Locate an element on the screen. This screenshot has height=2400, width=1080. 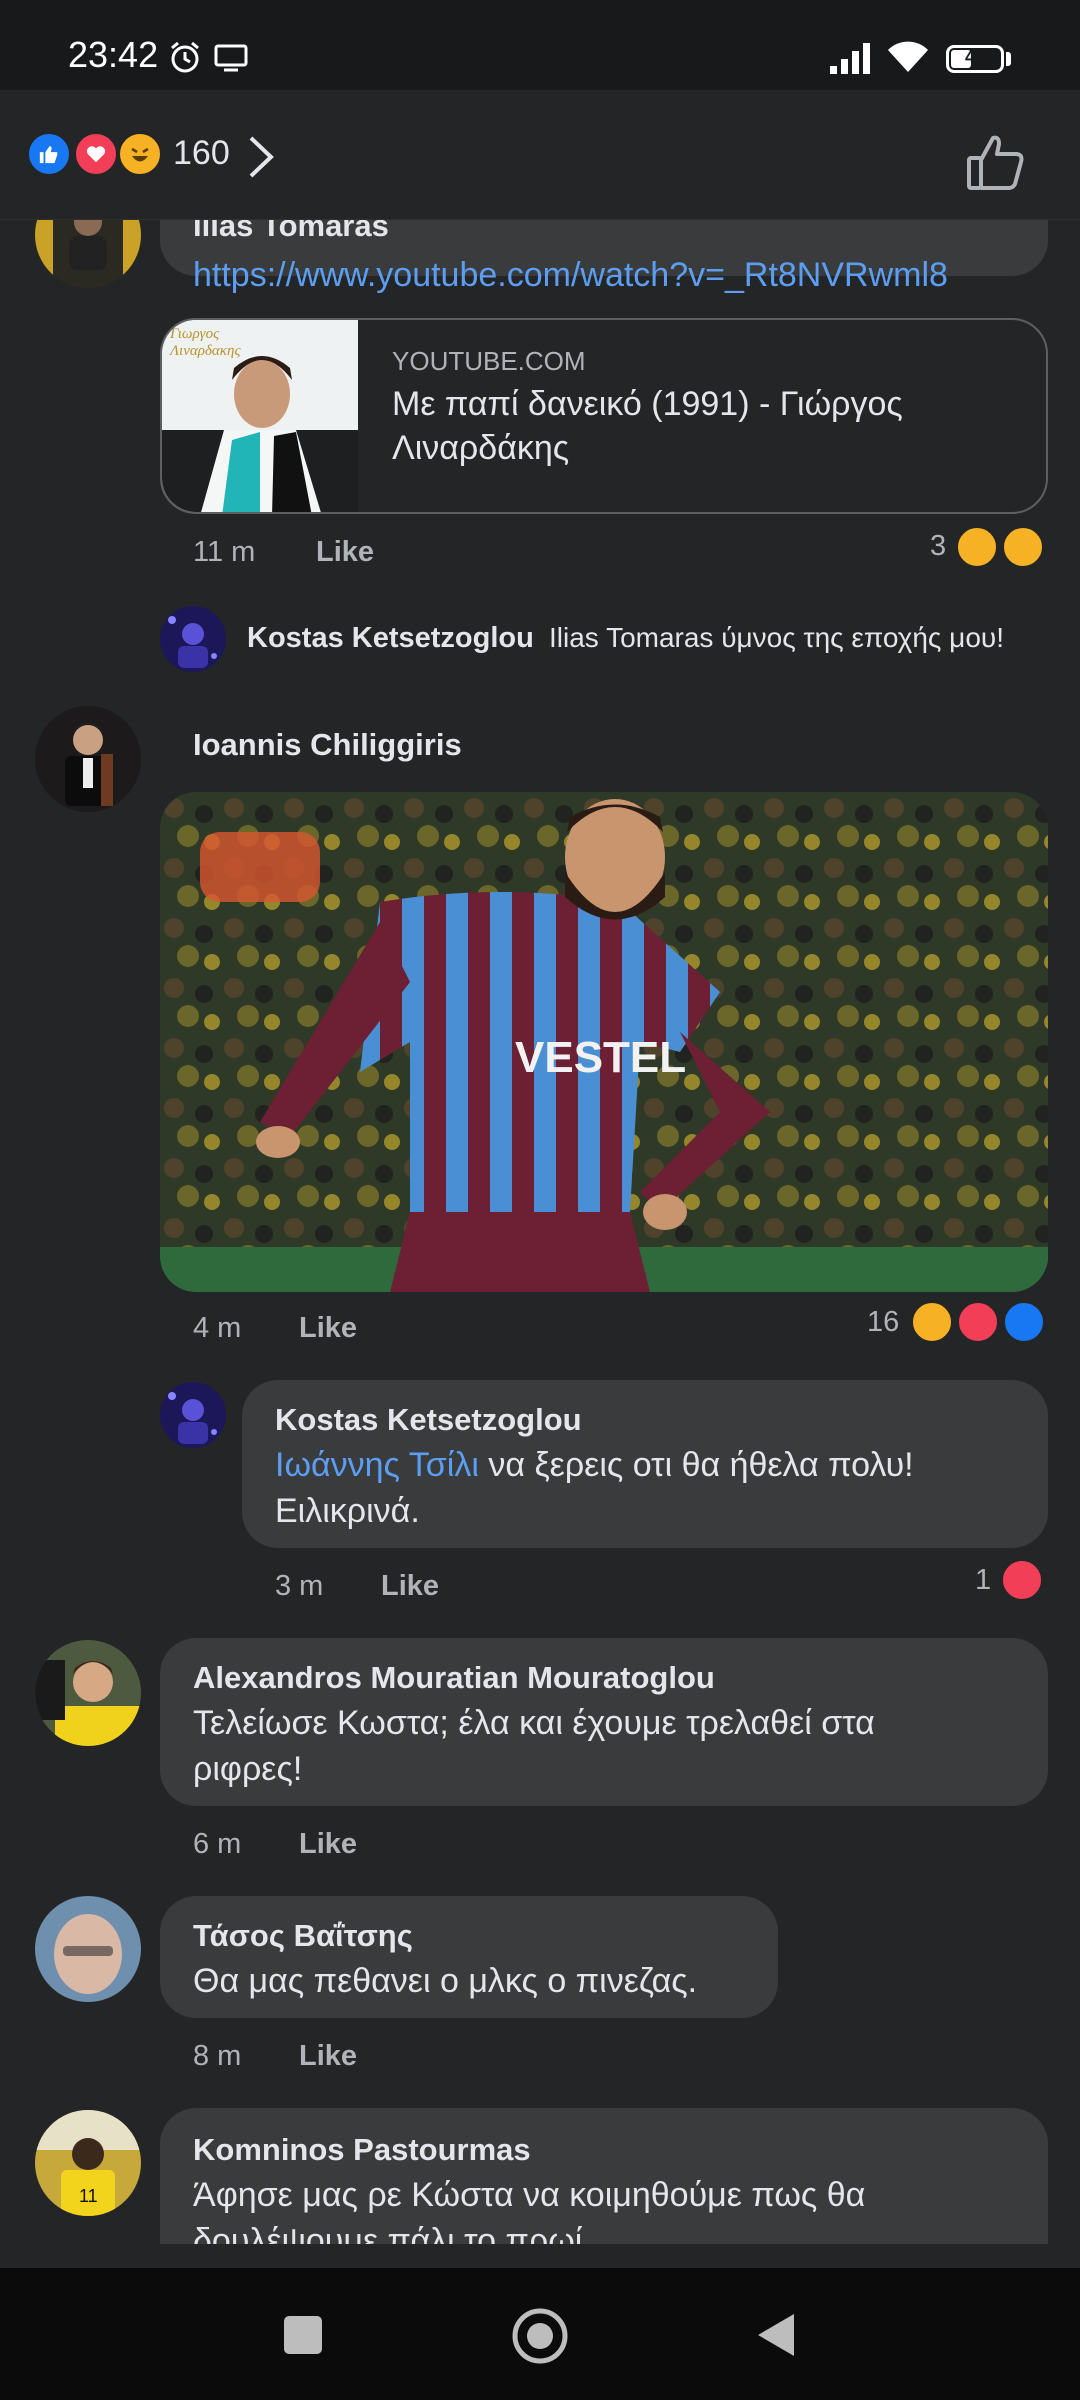
status-time: 23:42 is located at coordinates (113, 54).